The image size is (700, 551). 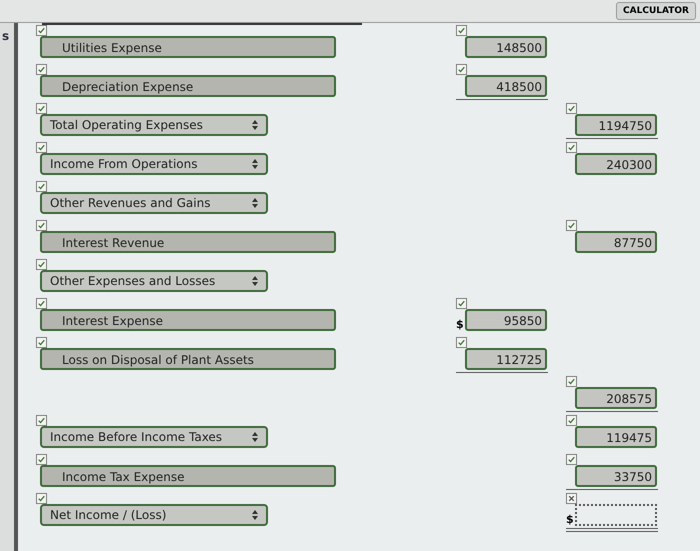 I want to click on account-field: Loss on Disposal of Plant Assets, so click(x=188, y=359).